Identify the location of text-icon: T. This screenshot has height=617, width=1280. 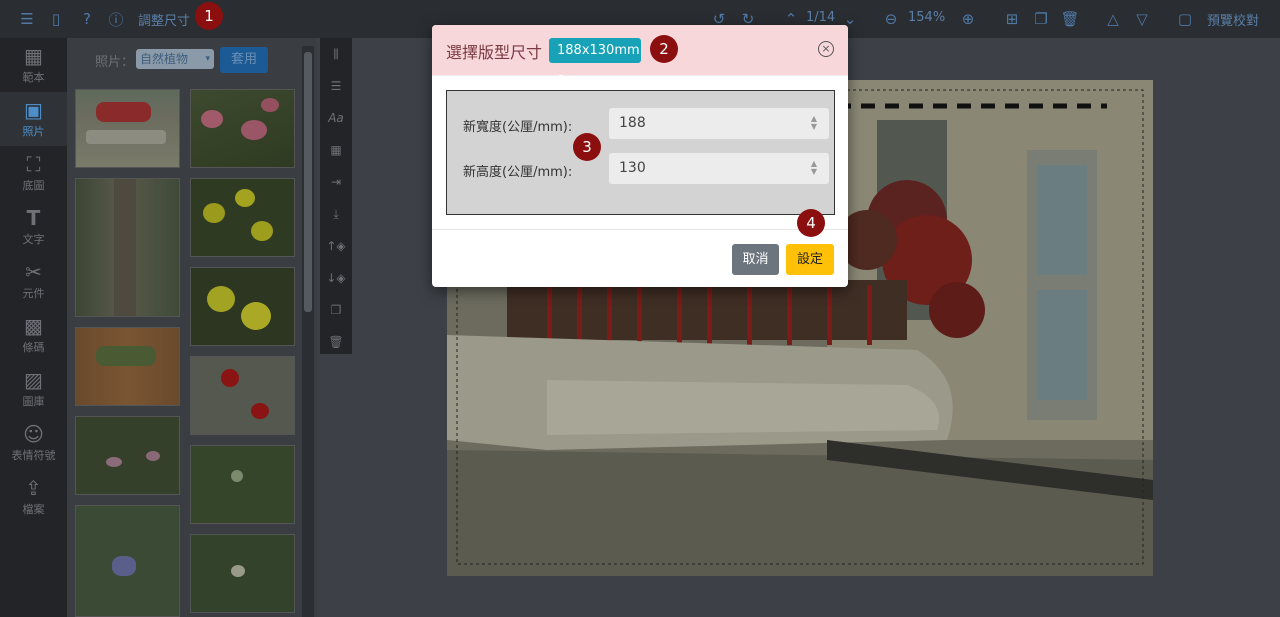
(33, 218).